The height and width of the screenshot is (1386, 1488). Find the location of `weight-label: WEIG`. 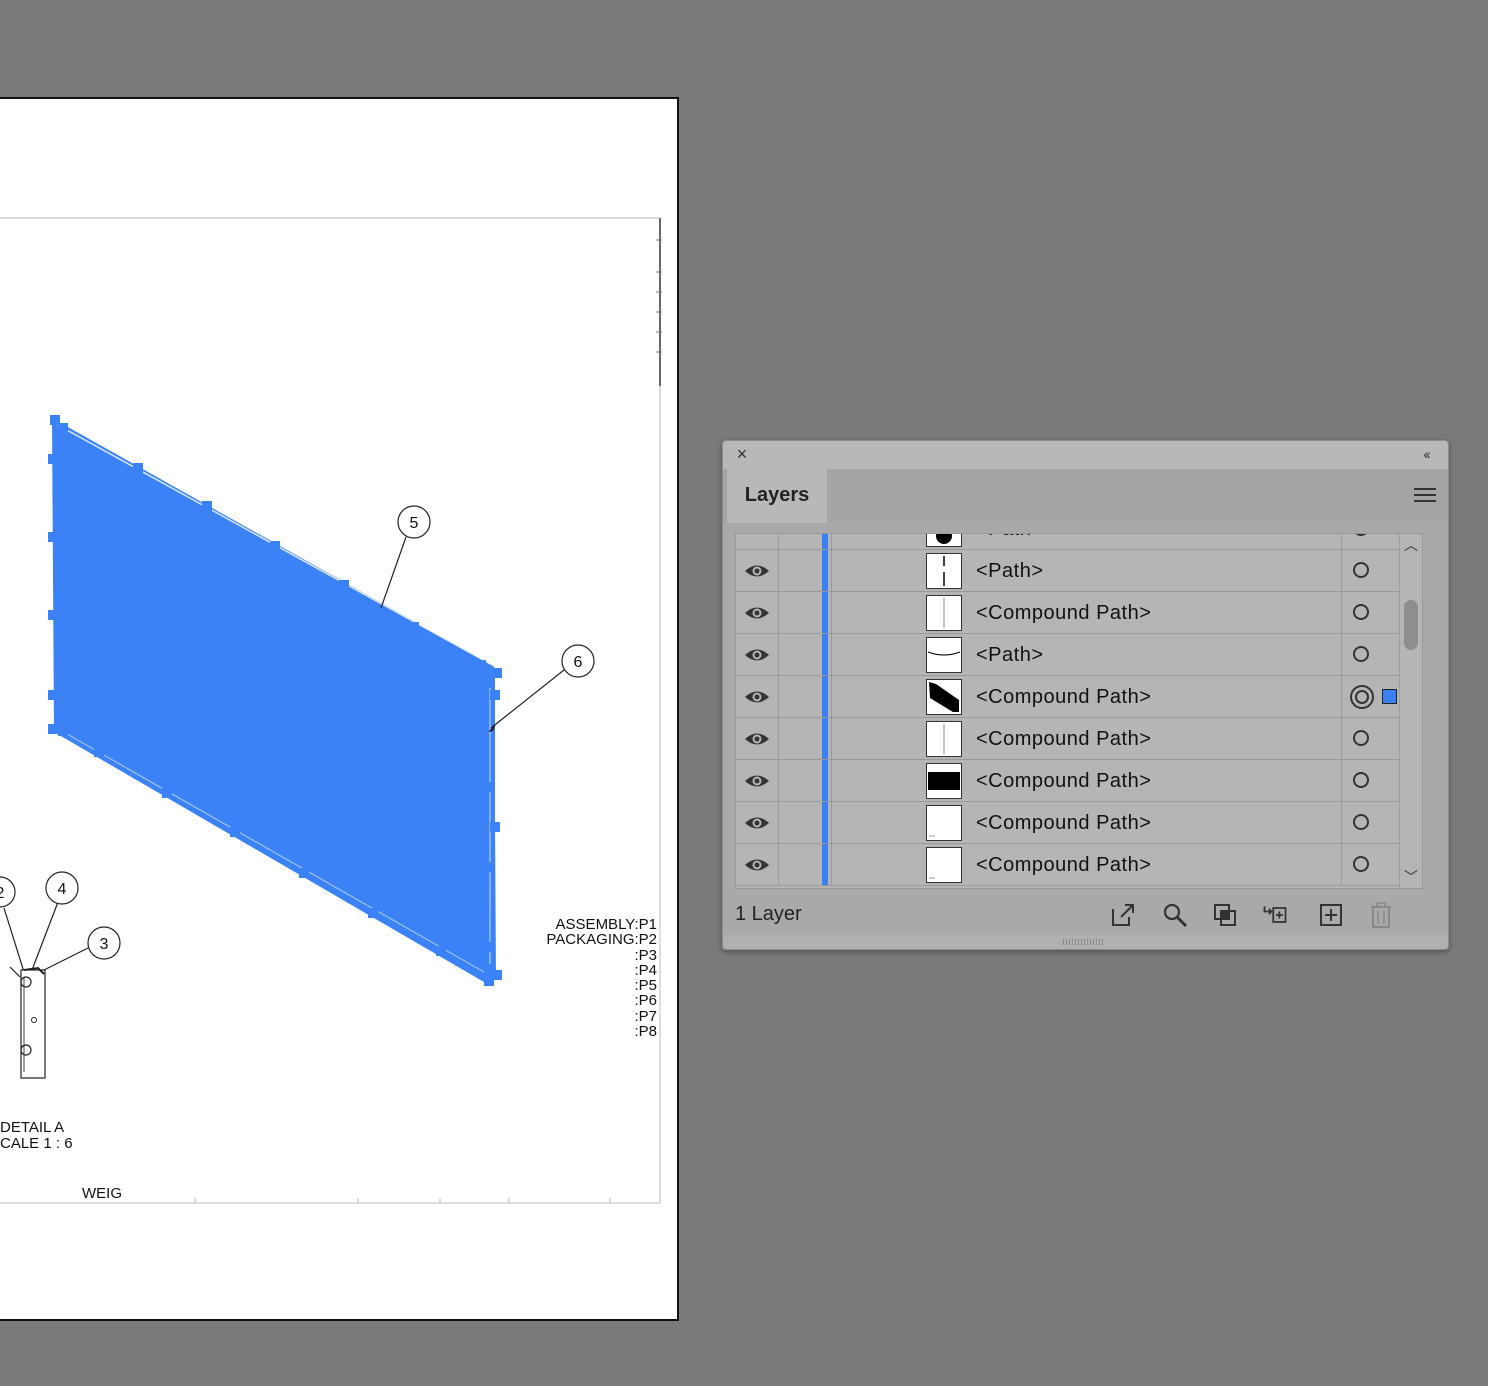

weight-label: WEIG is located at coordinates (102, 1193).